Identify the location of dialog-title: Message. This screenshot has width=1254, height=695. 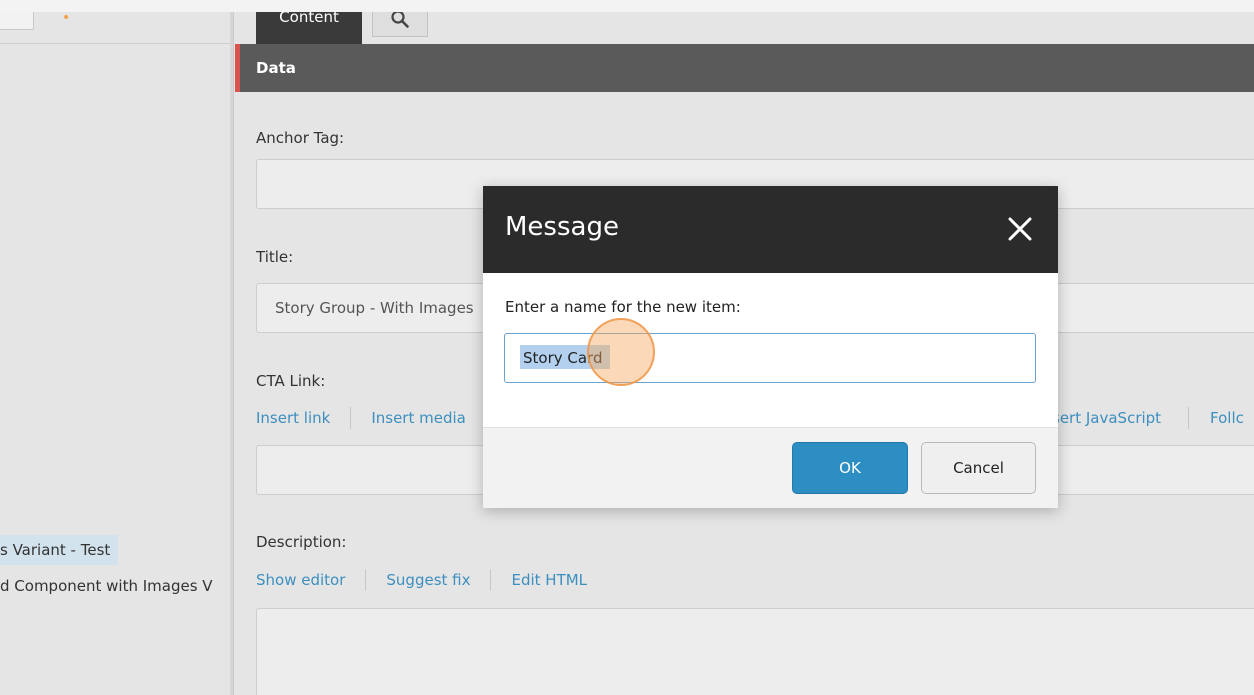
(562, 227).